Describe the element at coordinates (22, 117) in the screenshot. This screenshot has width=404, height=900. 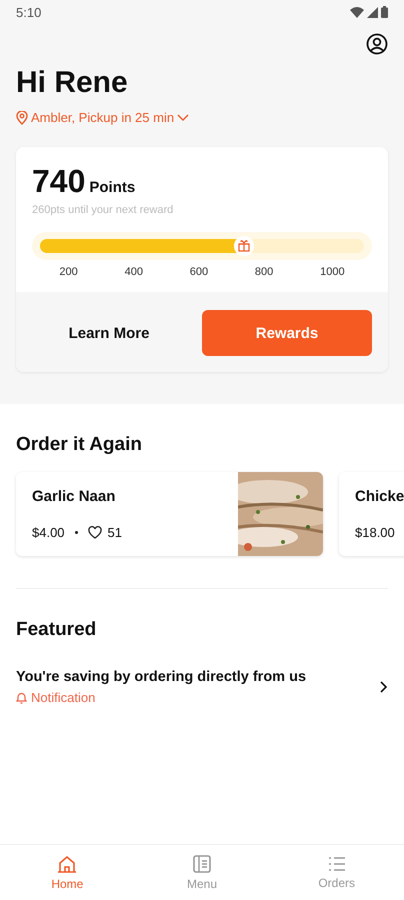
I see `location-pin-icon` at that location.